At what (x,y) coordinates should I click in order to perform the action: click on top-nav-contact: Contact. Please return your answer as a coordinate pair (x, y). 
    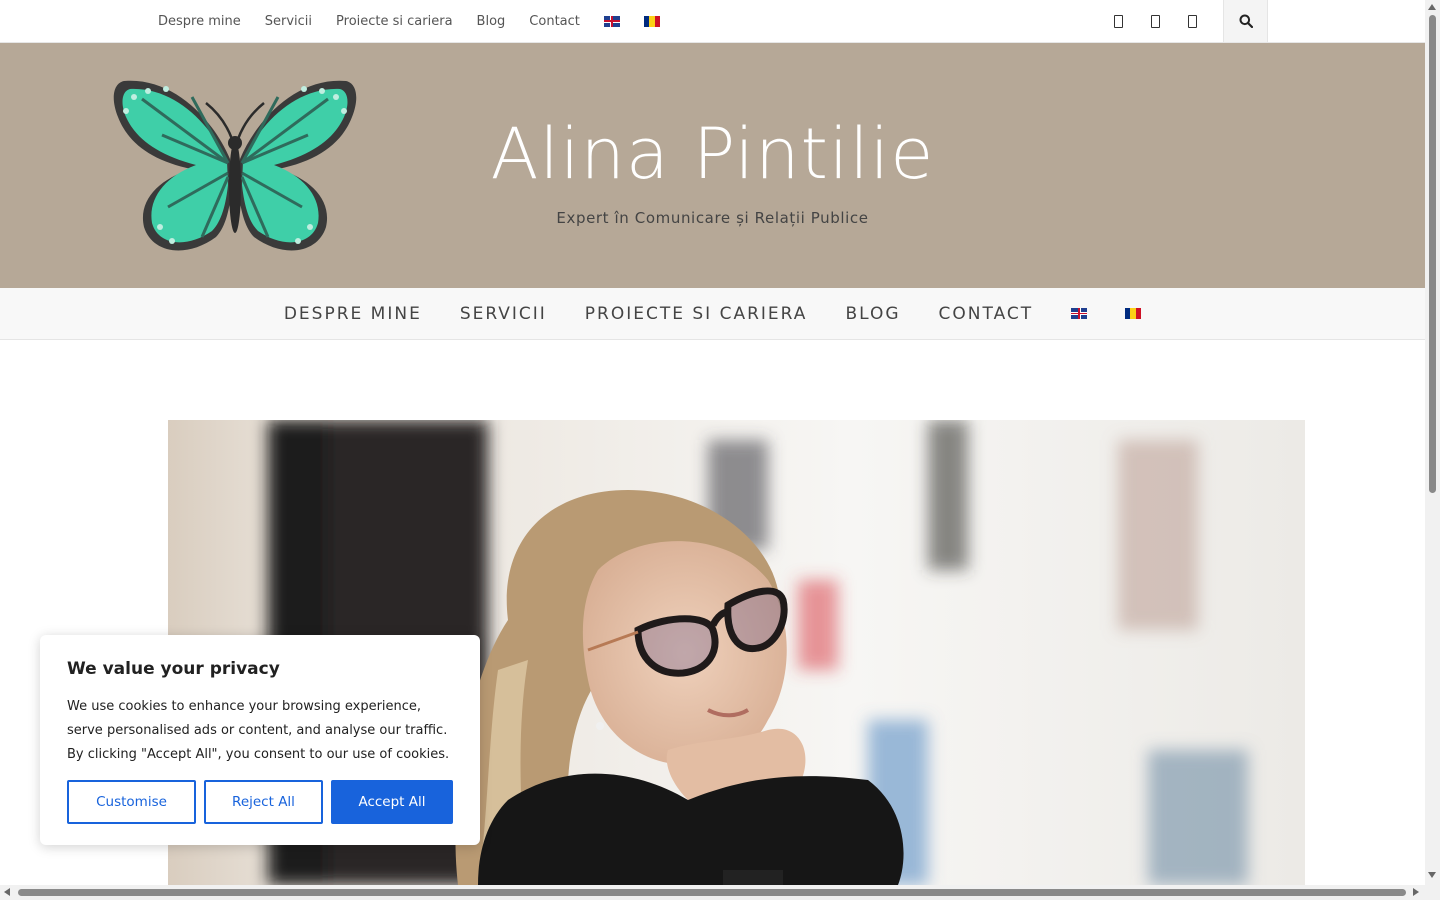
    Looking at the image, I should click on (554, 21).